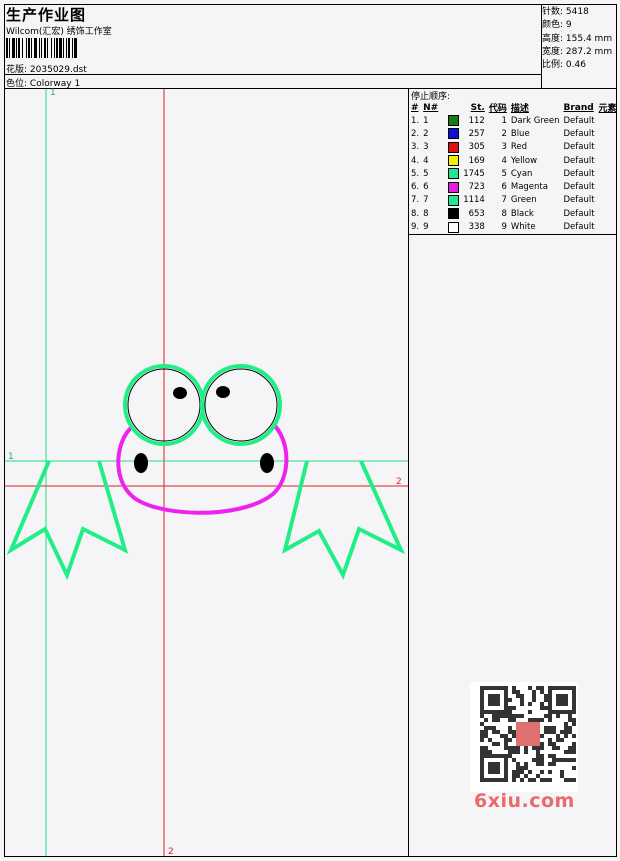 The width and height of the screenshot is (620, 861). What do you see at coordinates (575, 65) in the screenshot?
I see `scale-value: 0.46` at bounding box center [575, 65].